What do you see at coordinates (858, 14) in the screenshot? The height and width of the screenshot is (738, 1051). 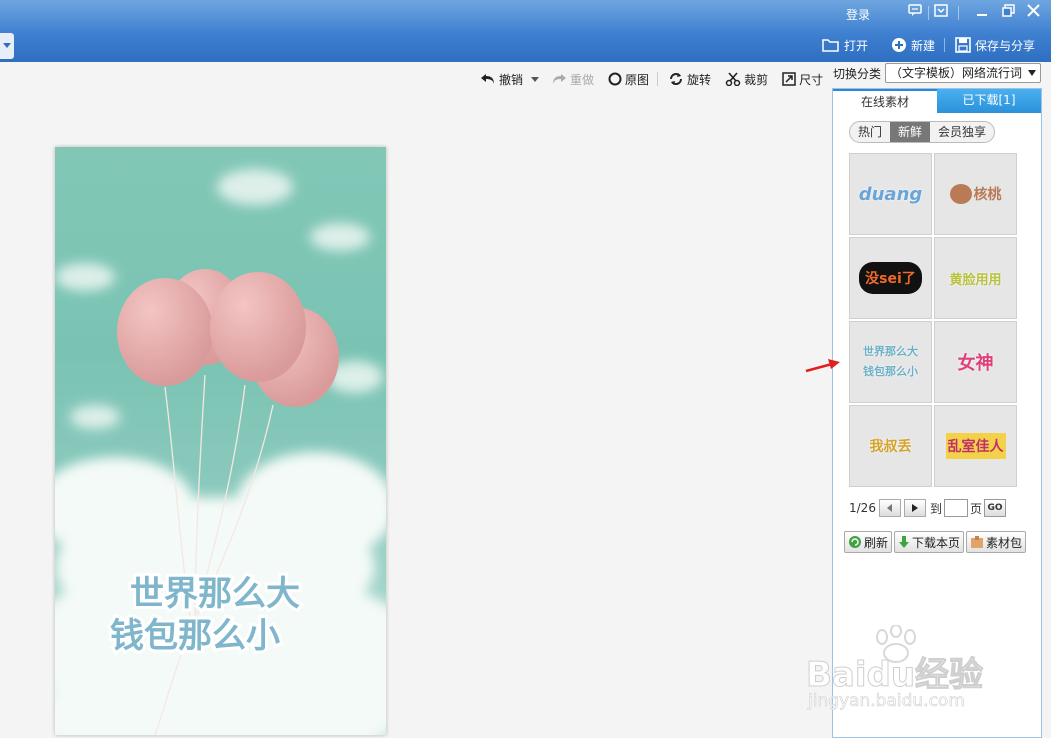 I see `login-link: 登录` at bounding box center [858, 14].